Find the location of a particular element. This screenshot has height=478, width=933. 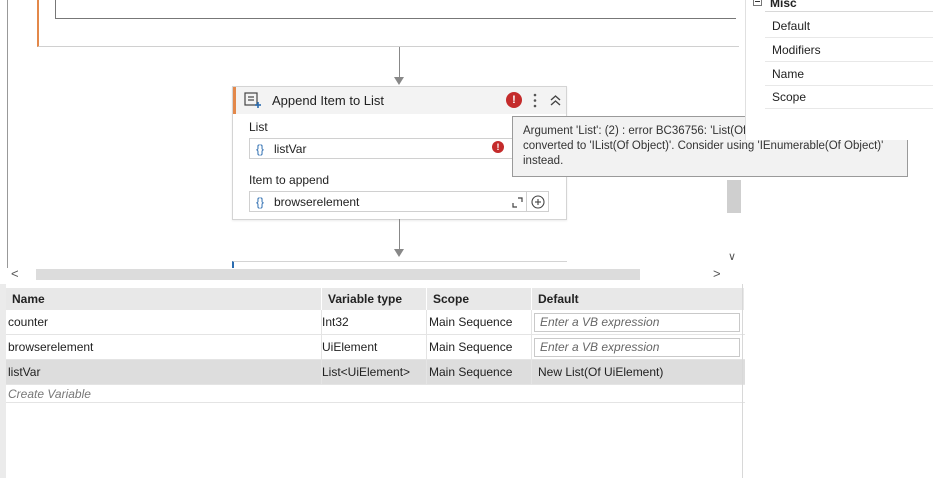

column-header-default: Default is located at coordinates (638, 299).